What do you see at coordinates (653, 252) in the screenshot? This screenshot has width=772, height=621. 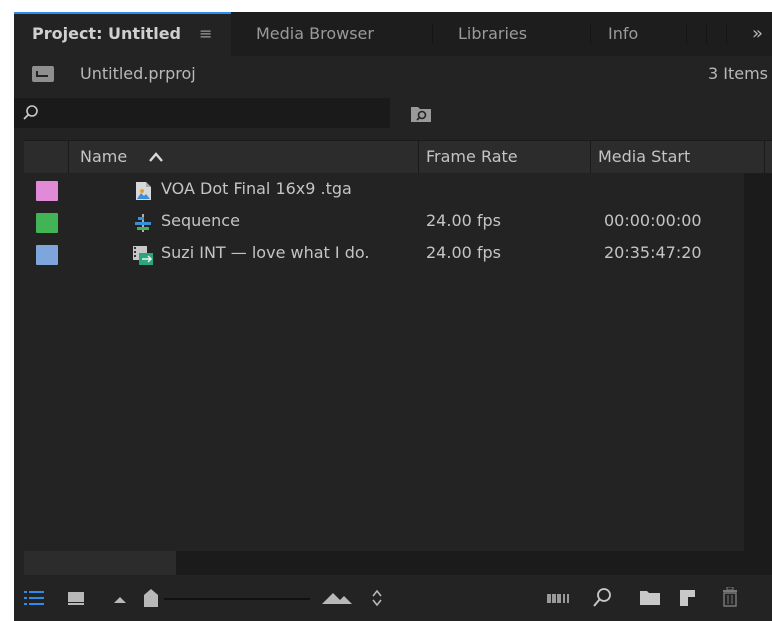 I see `item-media-start: 20:35:47:20` at bounding box center [653, 252].